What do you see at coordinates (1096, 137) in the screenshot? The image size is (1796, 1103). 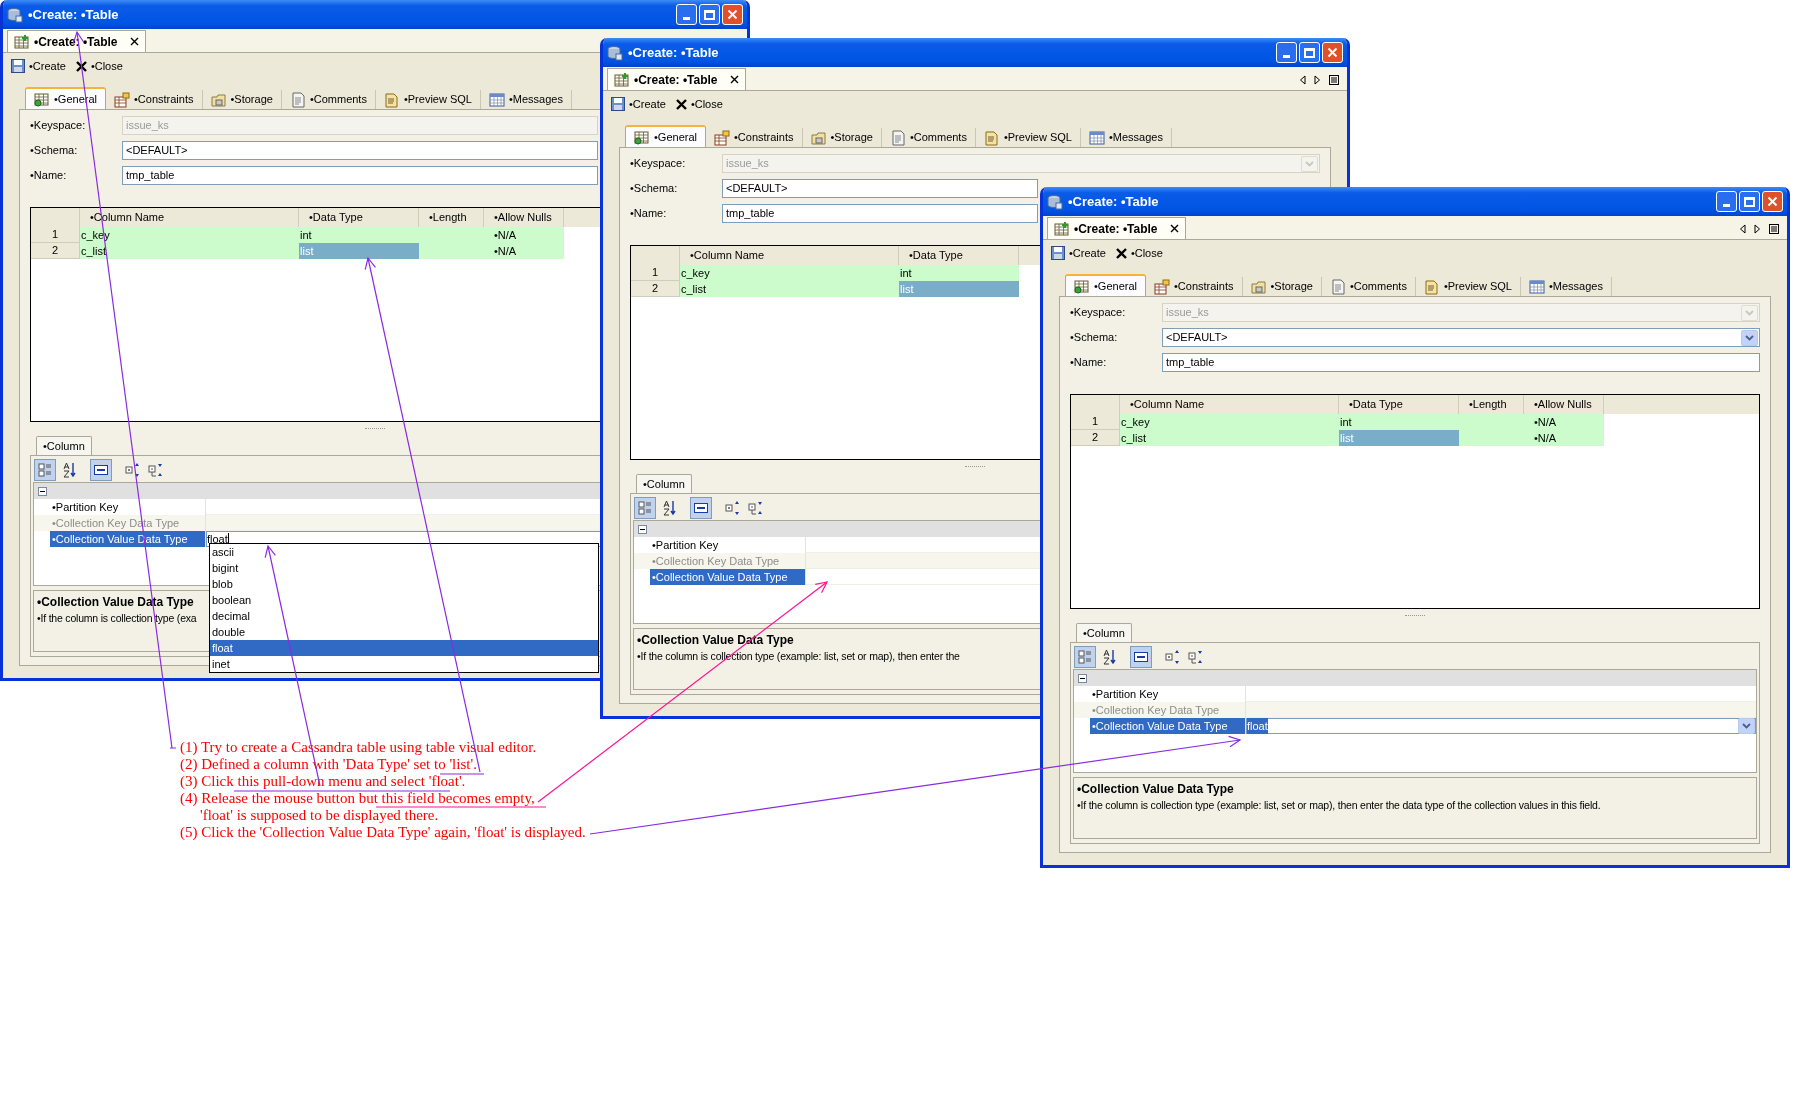 I see `grid-icon` at bounding box center [1096, 137].